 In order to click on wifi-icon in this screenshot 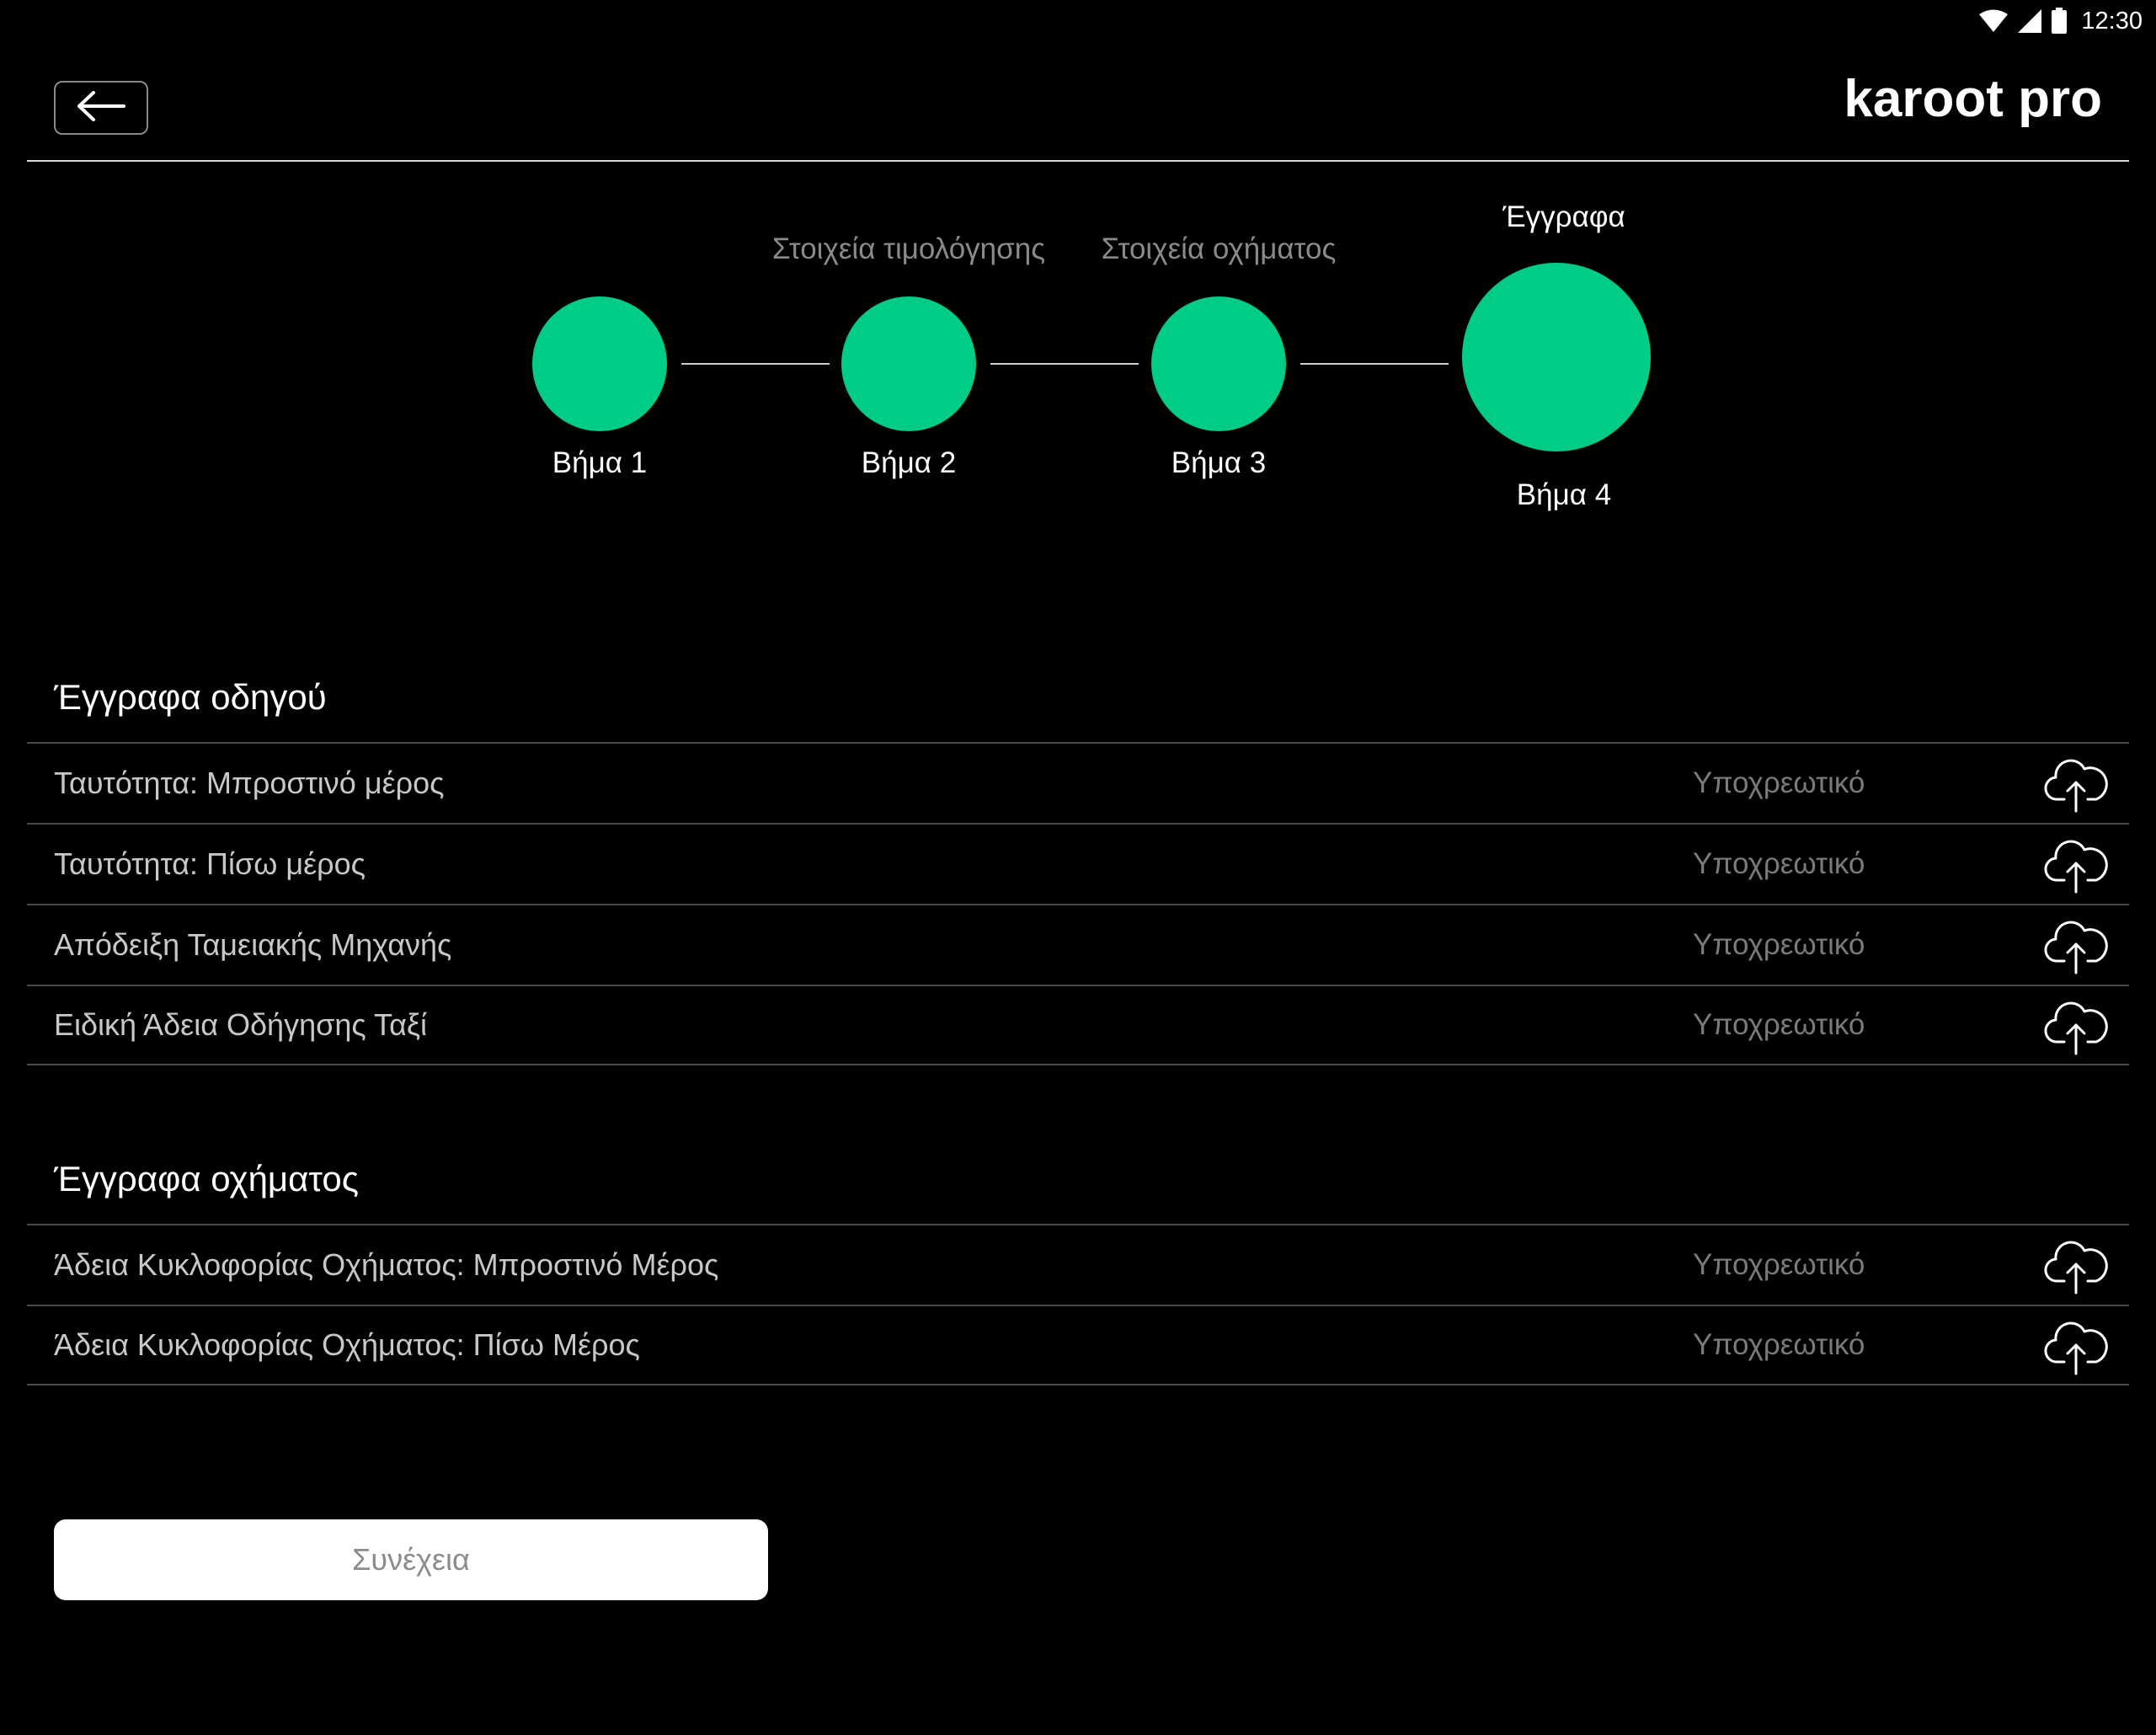, I will do `click(1993, 21)`.